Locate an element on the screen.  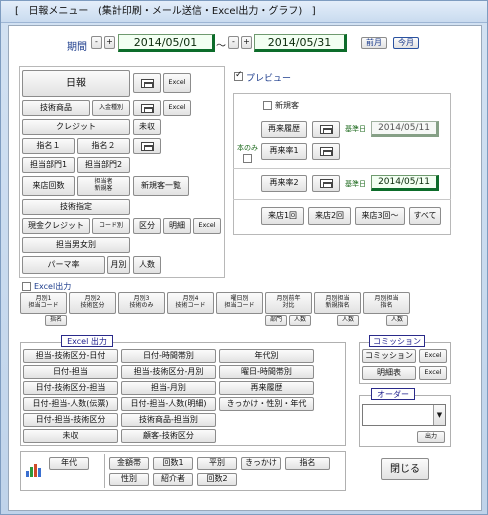
nippo-excel-button: Excel is located at coordinates (177, 83).